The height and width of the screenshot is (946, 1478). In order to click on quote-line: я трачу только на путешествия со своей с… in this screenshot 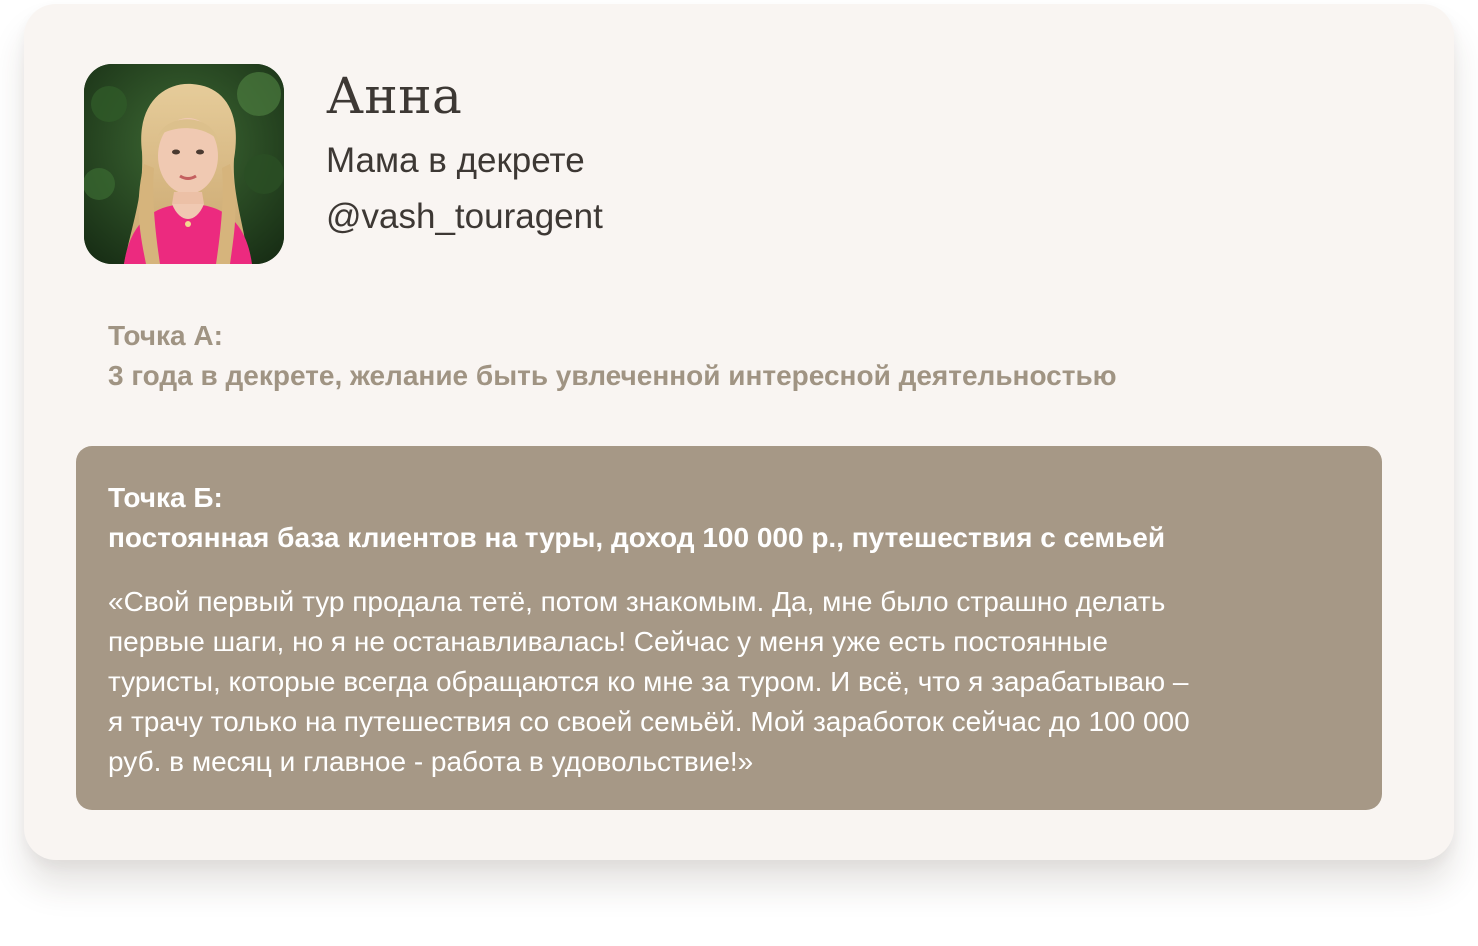, I will do `click(649, 721)`.